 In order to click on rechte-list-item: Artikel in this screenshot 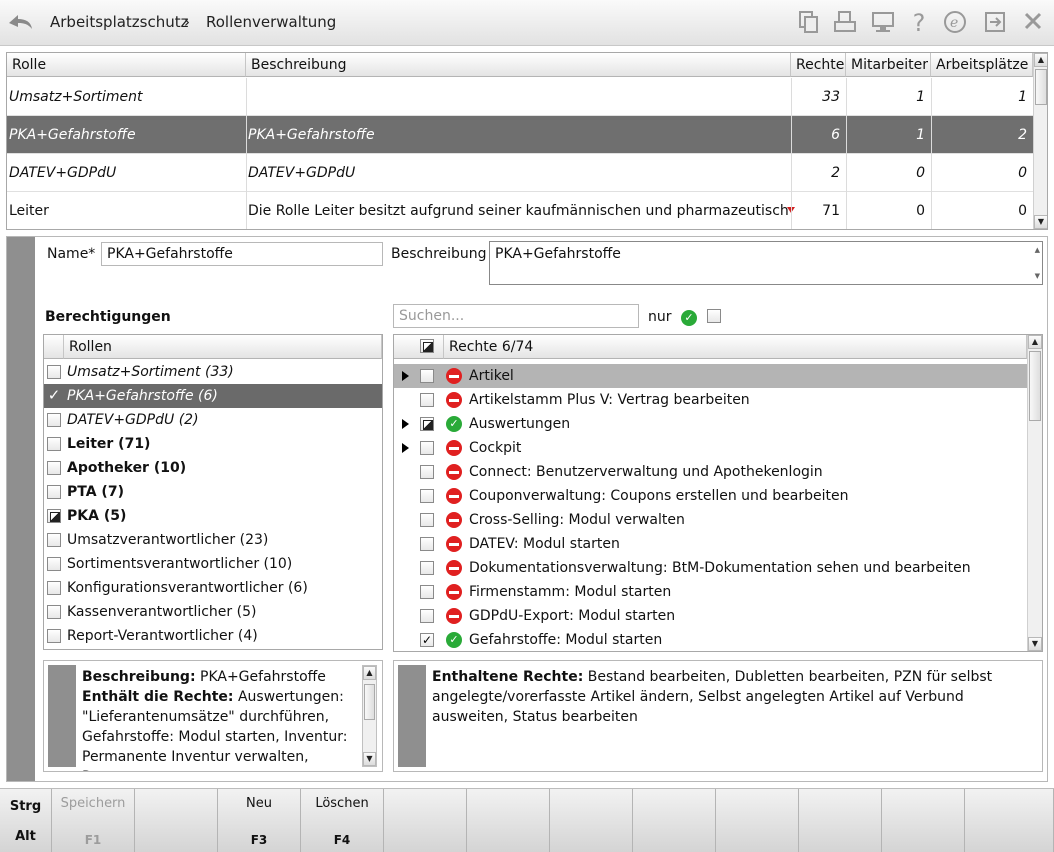, I will do `click(710, 376)`.